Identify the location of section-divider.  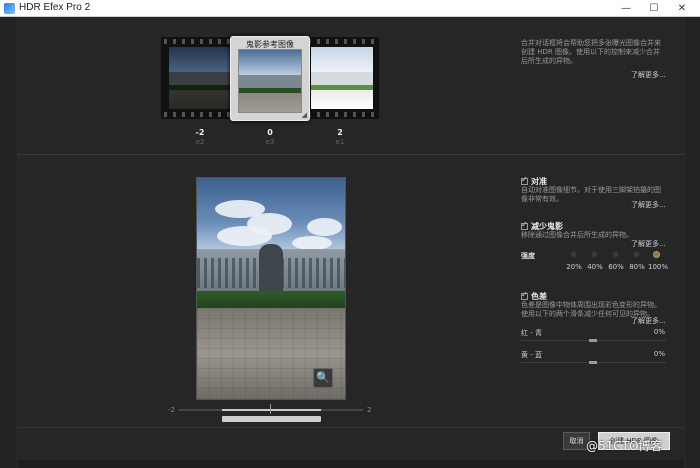
(351, 154).